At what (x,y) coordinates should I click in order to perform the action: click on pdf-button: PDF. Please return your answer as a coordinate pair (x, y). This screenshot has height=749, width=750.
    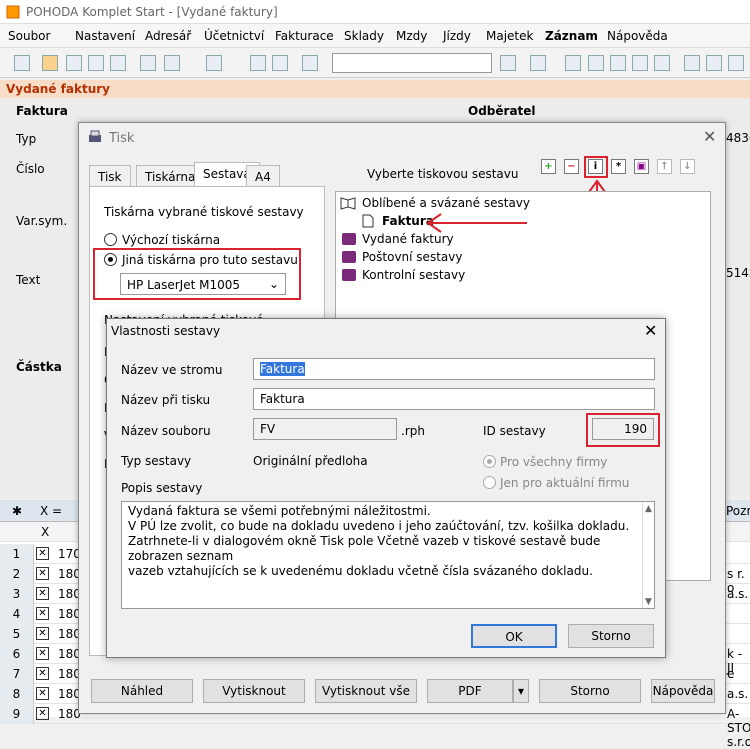
    Looking at the image, I should click on (470, 691).